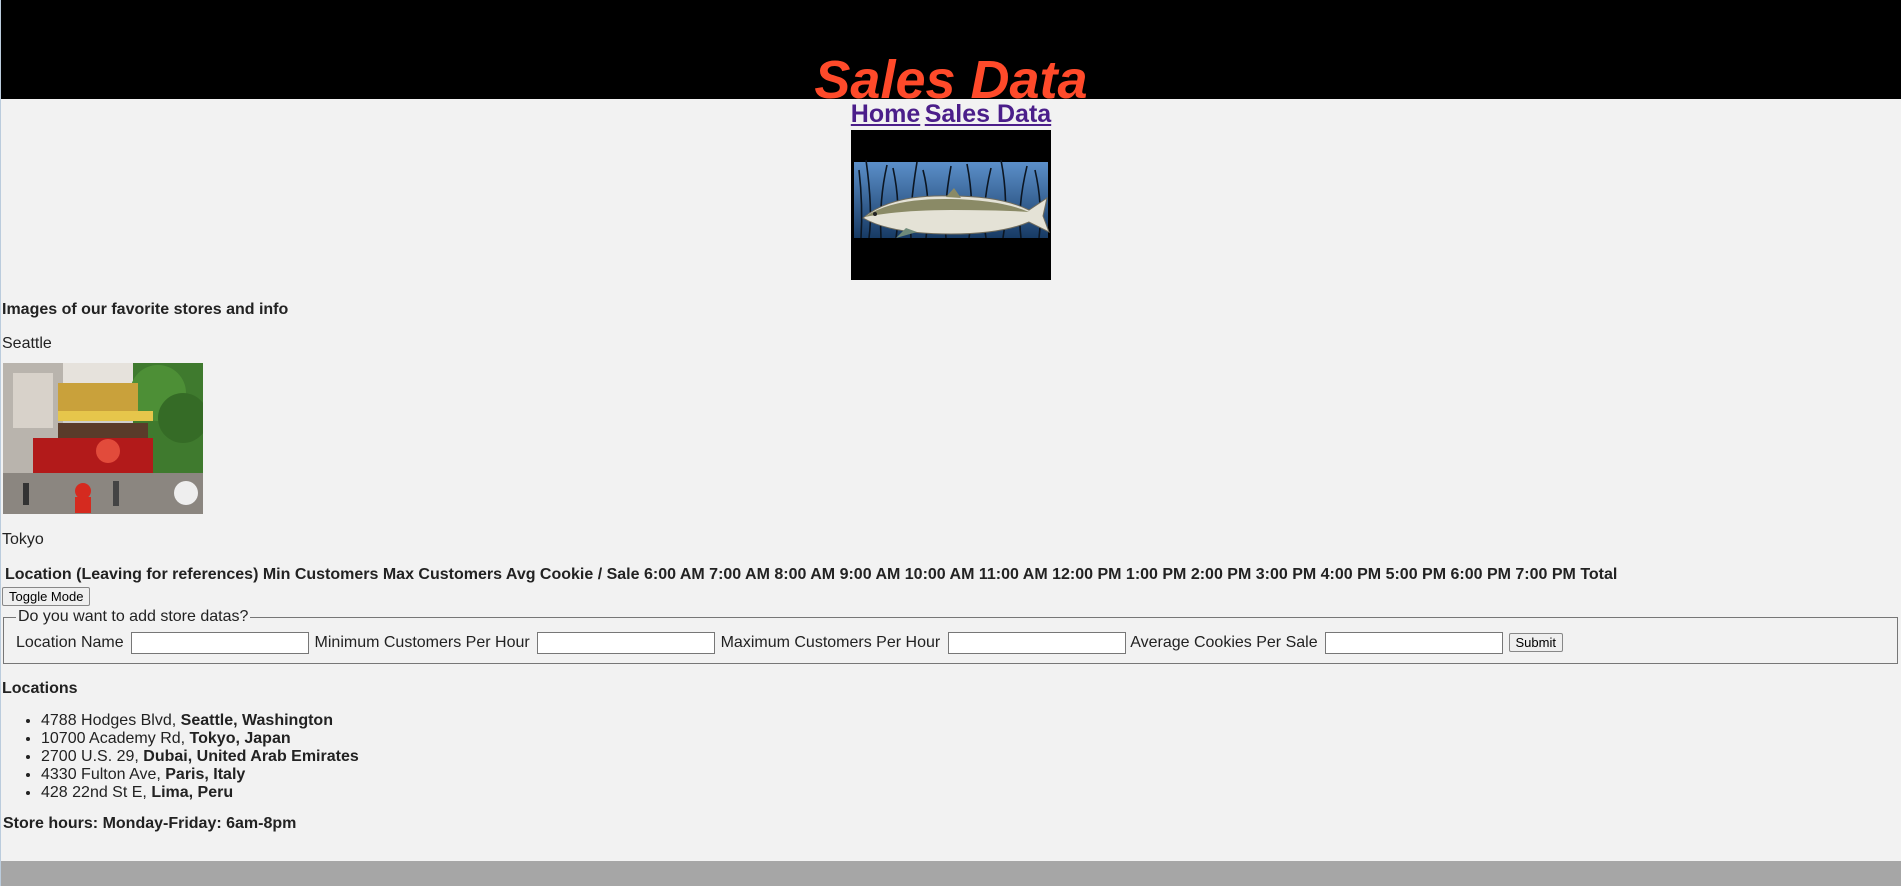  What do you see at coordinates (971, 739) in the screenshot?
I see `list-item: 10700 Academy Rd, Tokyo, Japan` at bounding box center [971, 739].